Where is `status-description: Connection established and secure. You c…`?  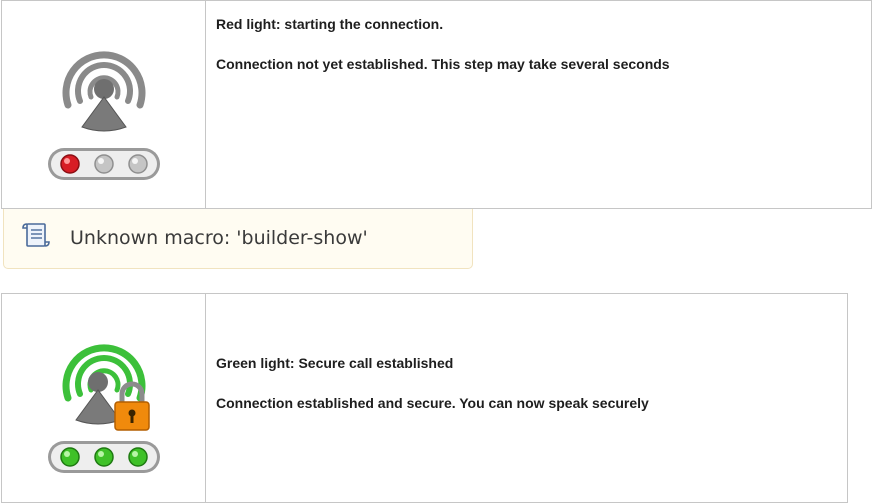 status-description: Connection established and secure. You c… is located at coordinates (432, 403).